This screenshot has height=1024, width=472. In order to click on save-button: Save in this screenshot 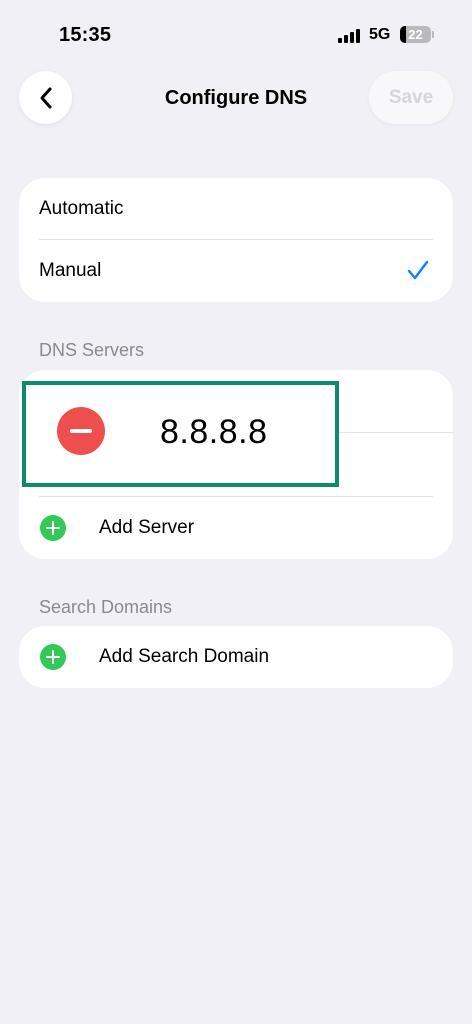, I will do `click(411, 97)`.